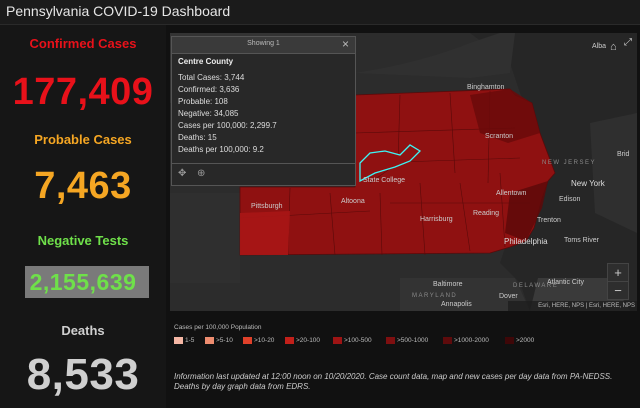 Image resolution: width=640 pixels, height=408 pixels. I want to click on label-scranton: Scranton, so click(499, 136).